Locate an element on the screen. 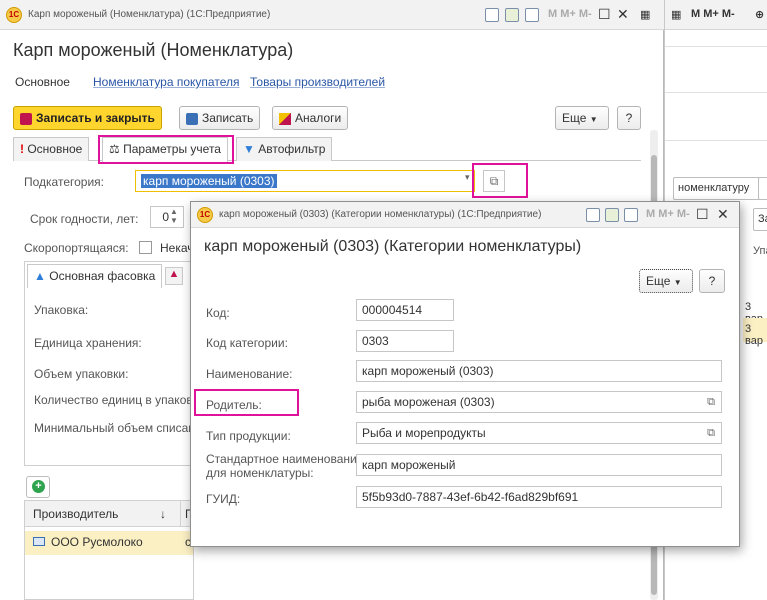 The image size is (767, 600). min-writeoff-label: Минимальный объем списани is located at coordinates (118, 428).